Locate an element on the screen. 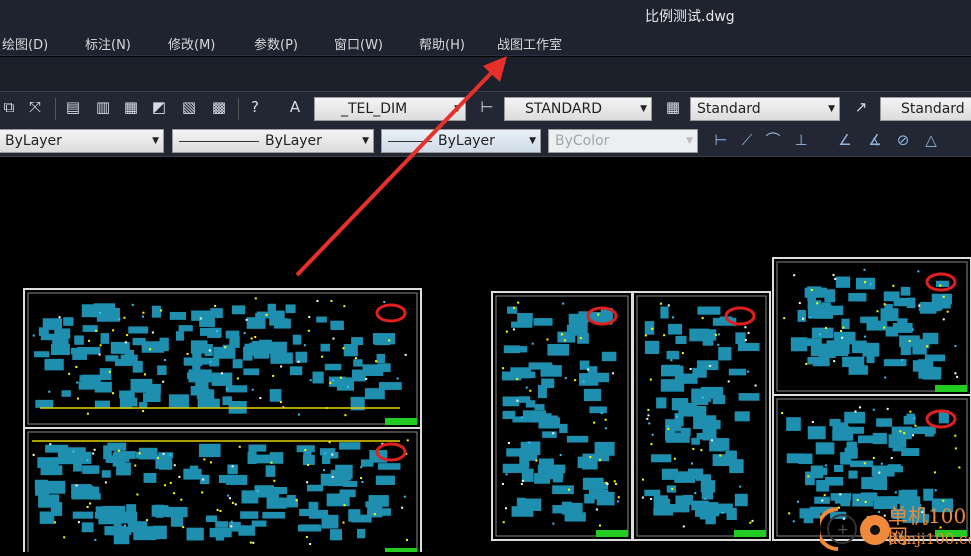  watermark-url: danji100.com is located at coordinates (929, 539).